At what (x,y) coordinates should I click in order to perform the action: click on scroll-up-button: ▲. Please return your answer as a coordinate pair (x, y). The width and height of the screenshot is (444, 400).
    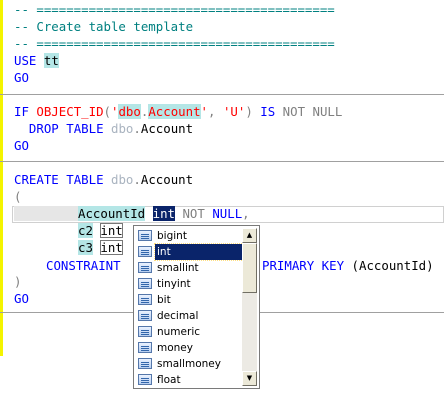
    Looking at the image, I should click on (249, 235).